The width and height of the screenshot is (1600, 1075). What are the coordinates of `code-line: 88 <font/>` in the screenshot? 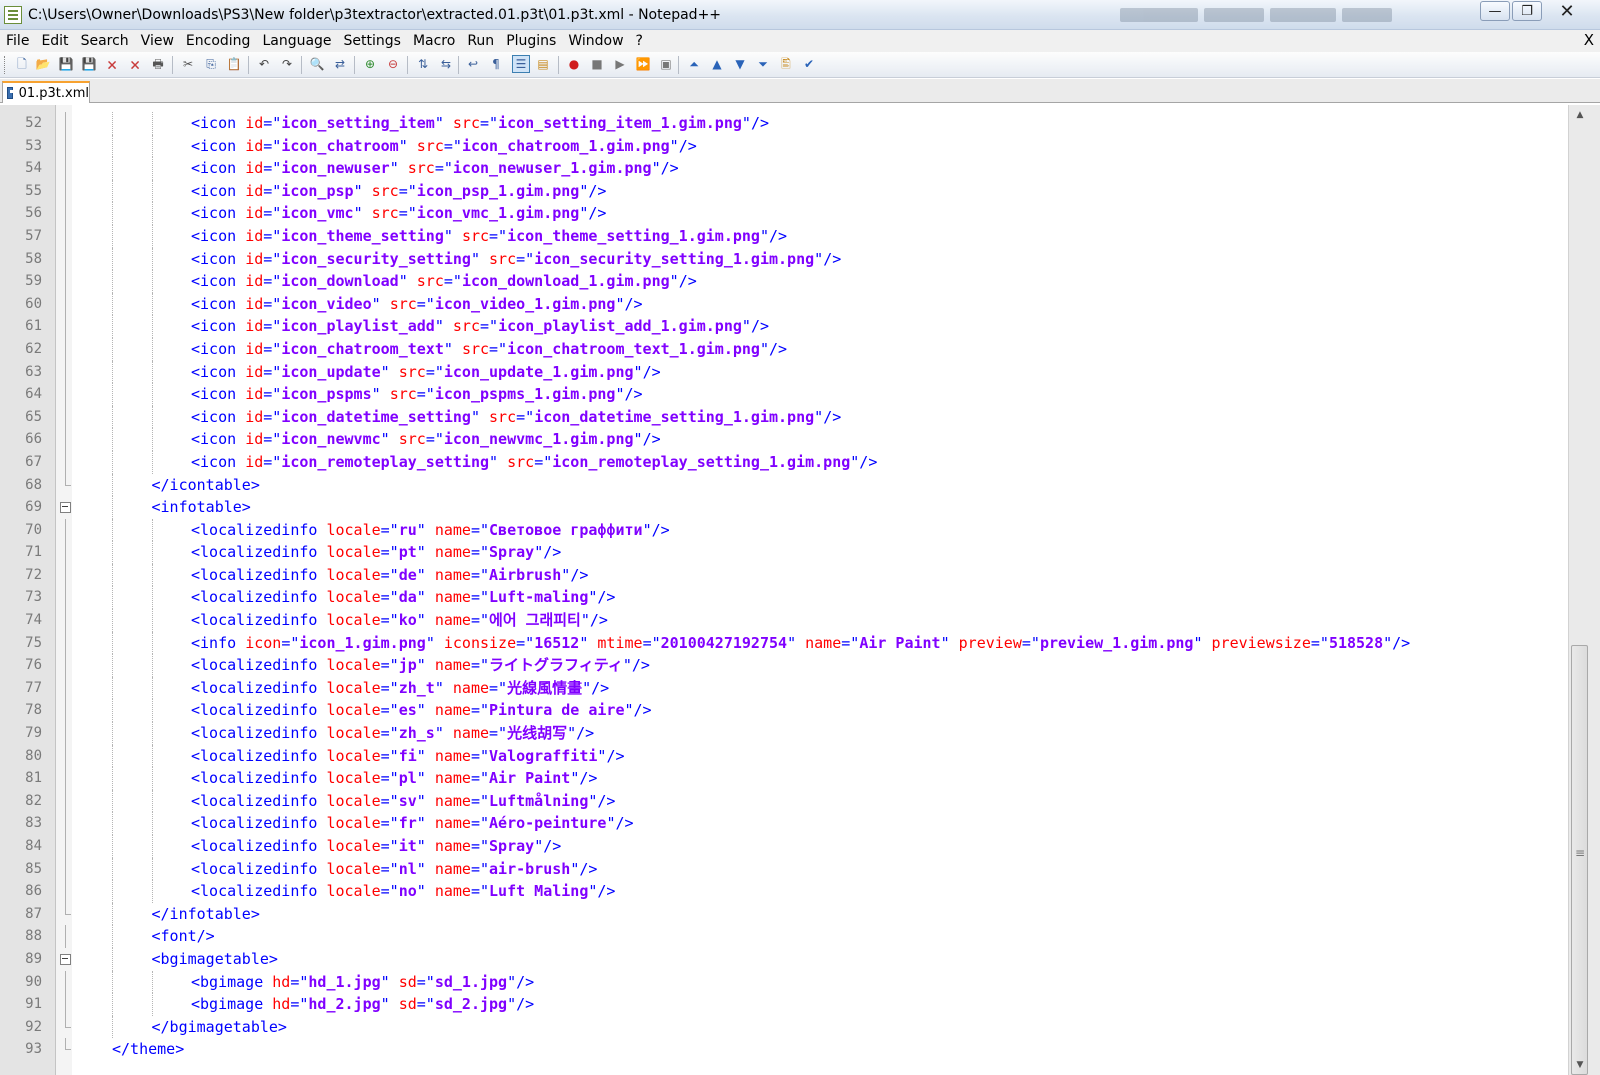 It's located at (784, 936).